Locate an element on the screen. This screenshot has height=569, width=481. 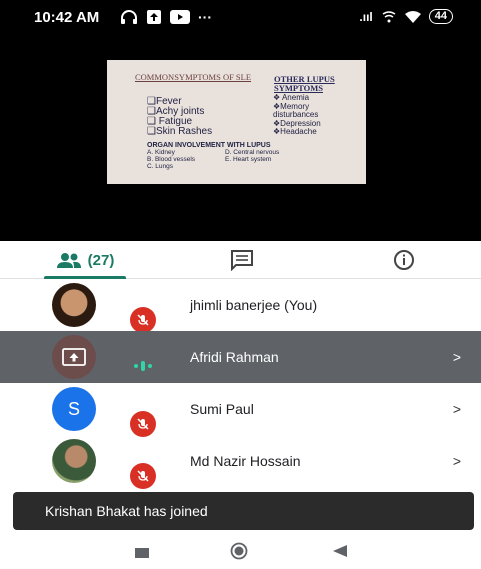
people-icon is located at coordinates (68, 260).